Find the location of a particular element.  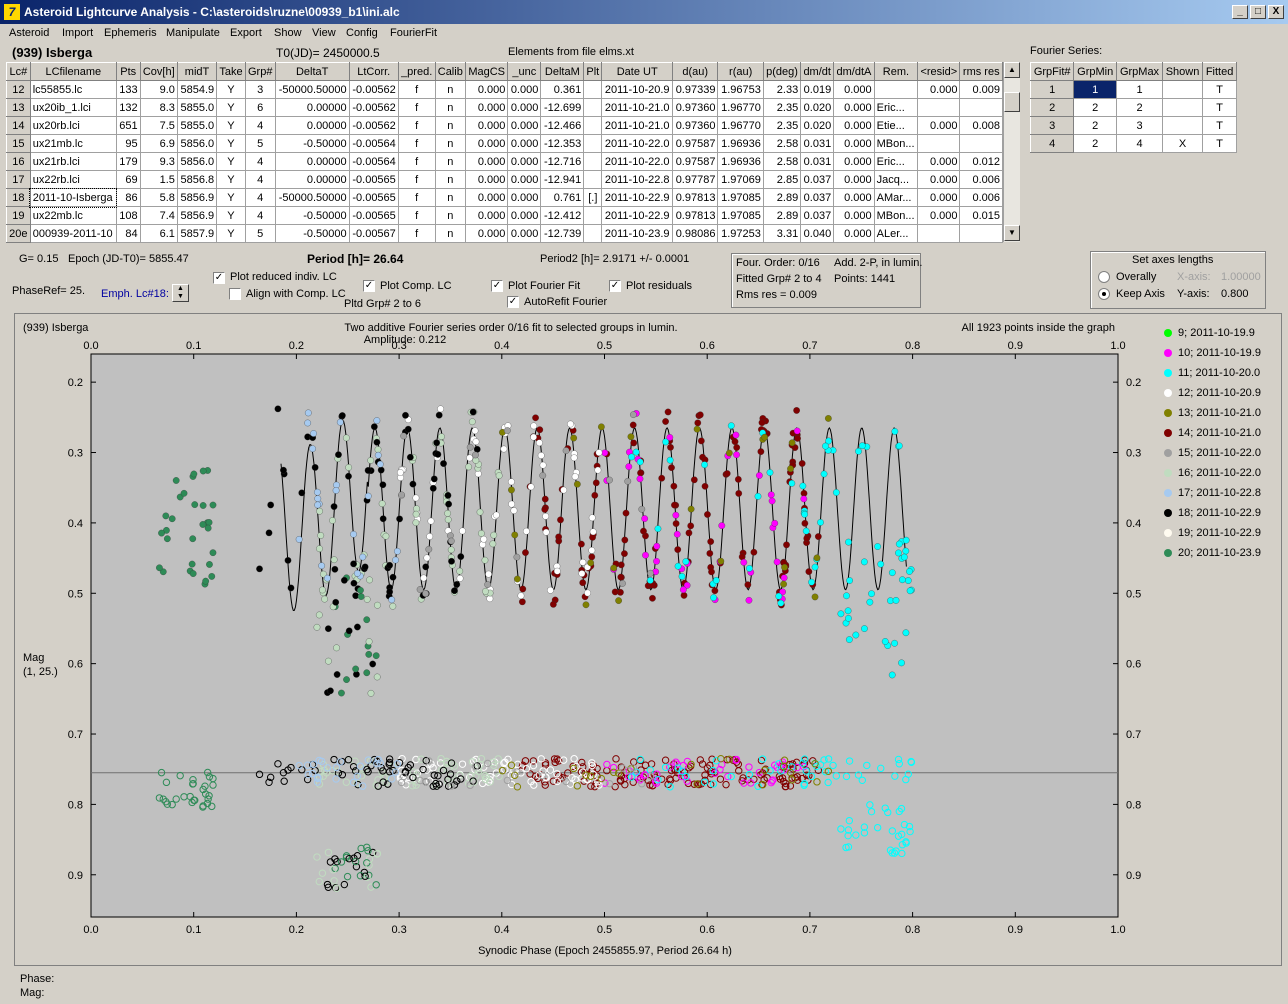

lc-cell: 0.037 is located at coordinates (817, 197).